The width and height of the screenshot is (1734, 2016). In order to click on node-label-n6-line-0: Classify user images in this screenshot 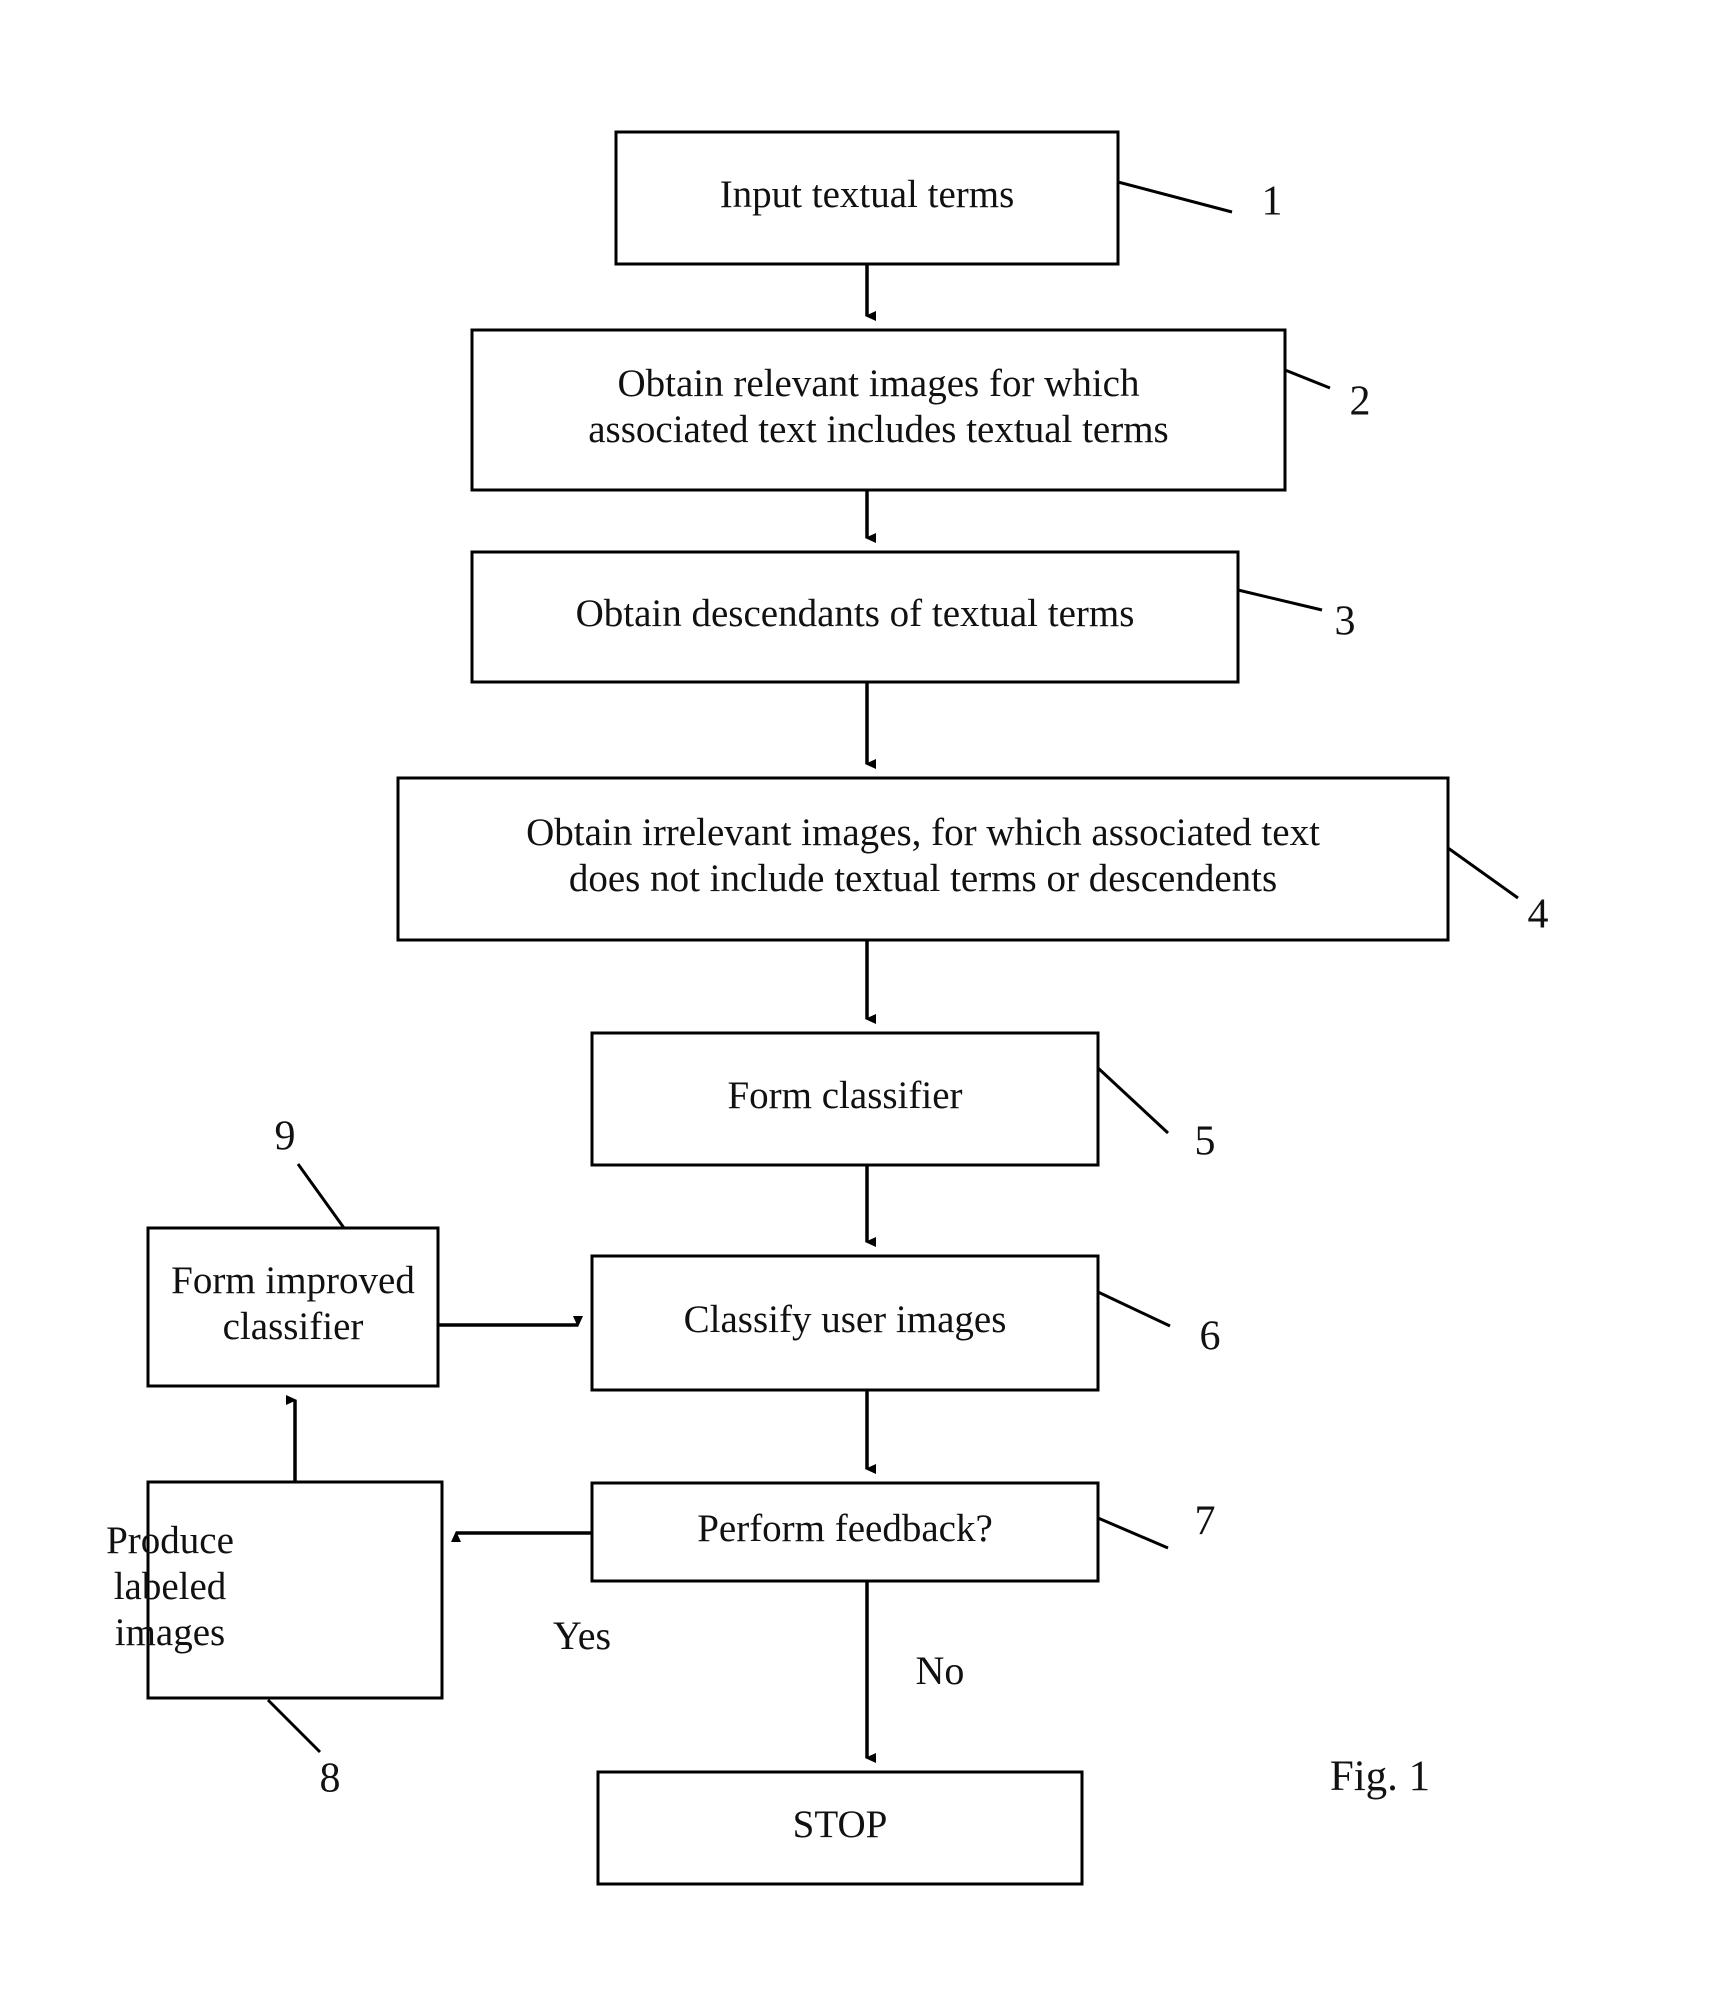, I will do `click(845, 1319)`.